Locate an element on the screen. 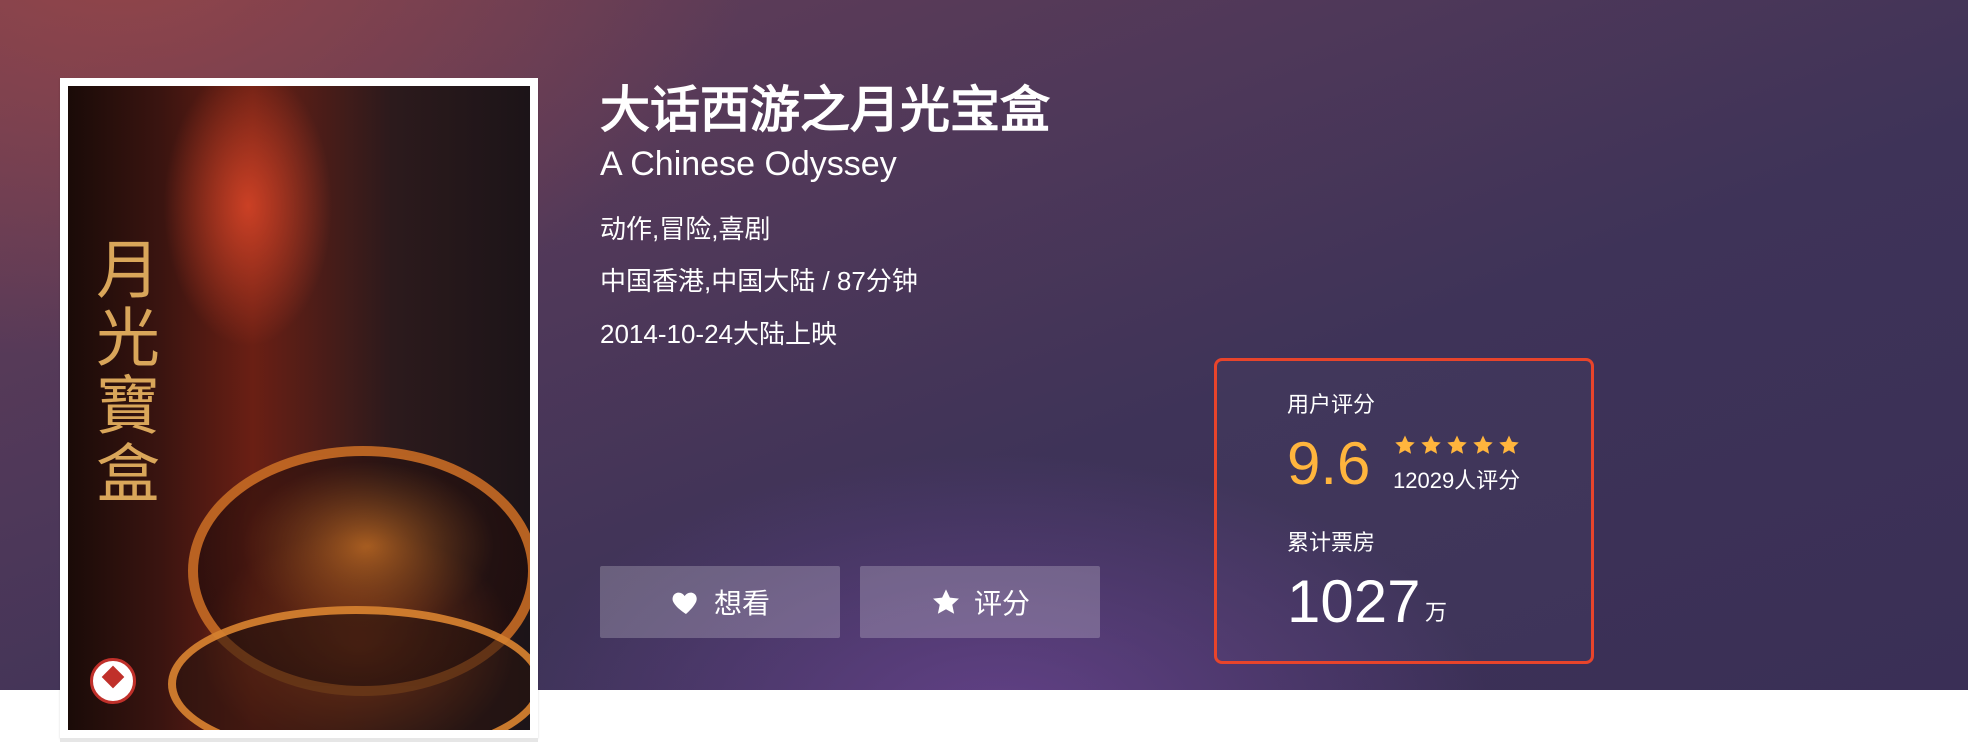  want-to-see-label: 想看 is located at coordinates (741, 603).